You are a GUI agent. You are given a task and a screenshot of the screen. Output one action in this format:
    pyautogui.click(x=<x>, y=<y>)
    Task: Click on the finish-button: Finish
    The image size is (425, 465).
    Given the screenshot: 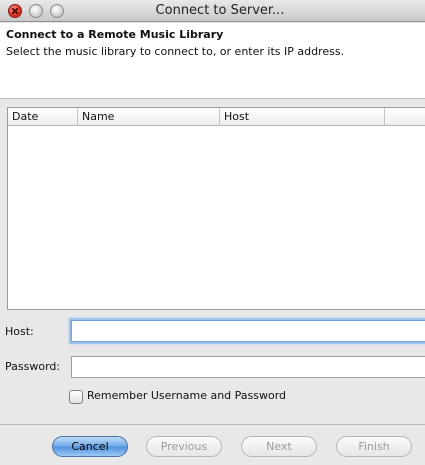 What is the action you would take?
    pyautogui.click(x=374, y=446)
    